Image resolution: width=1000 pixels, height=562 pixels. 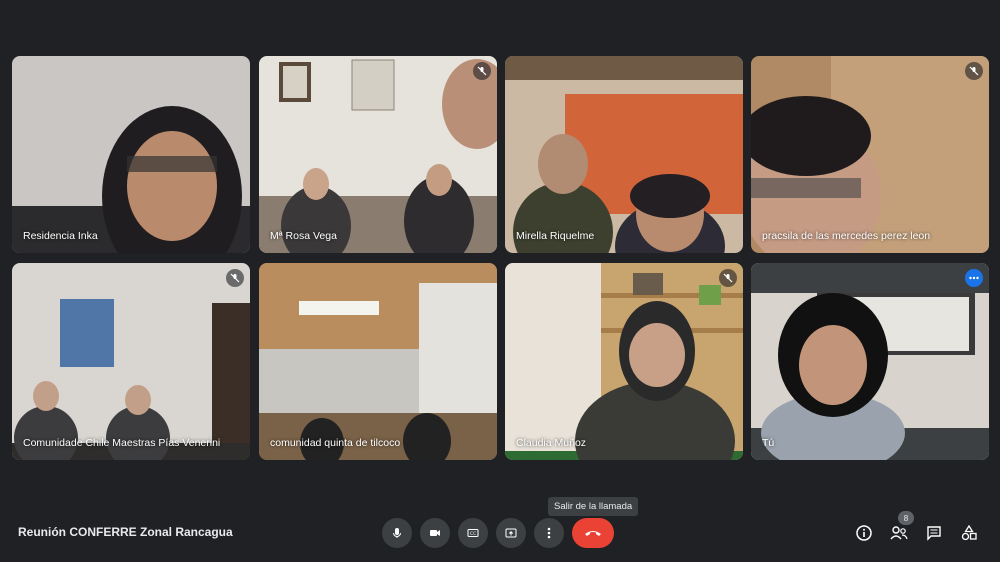 I want to click on chat-icon, so click(x=934, y=533).